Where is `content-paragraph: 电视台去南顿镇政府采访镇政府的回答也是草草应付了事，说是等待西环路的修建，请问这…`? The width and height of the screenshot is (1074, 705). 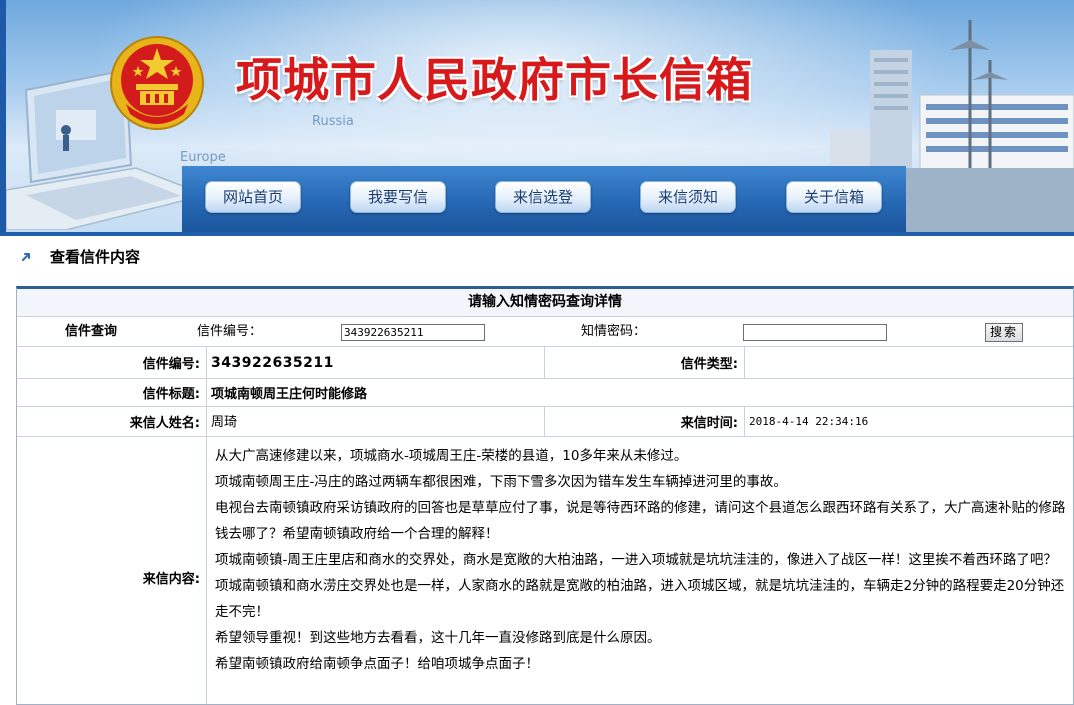 content-paragraph: 电视台去南顿镇政府采访镇政府的回答也是草草应付了事，说是等待西环路的修建，请问这… is located at coordinates (640, 521).